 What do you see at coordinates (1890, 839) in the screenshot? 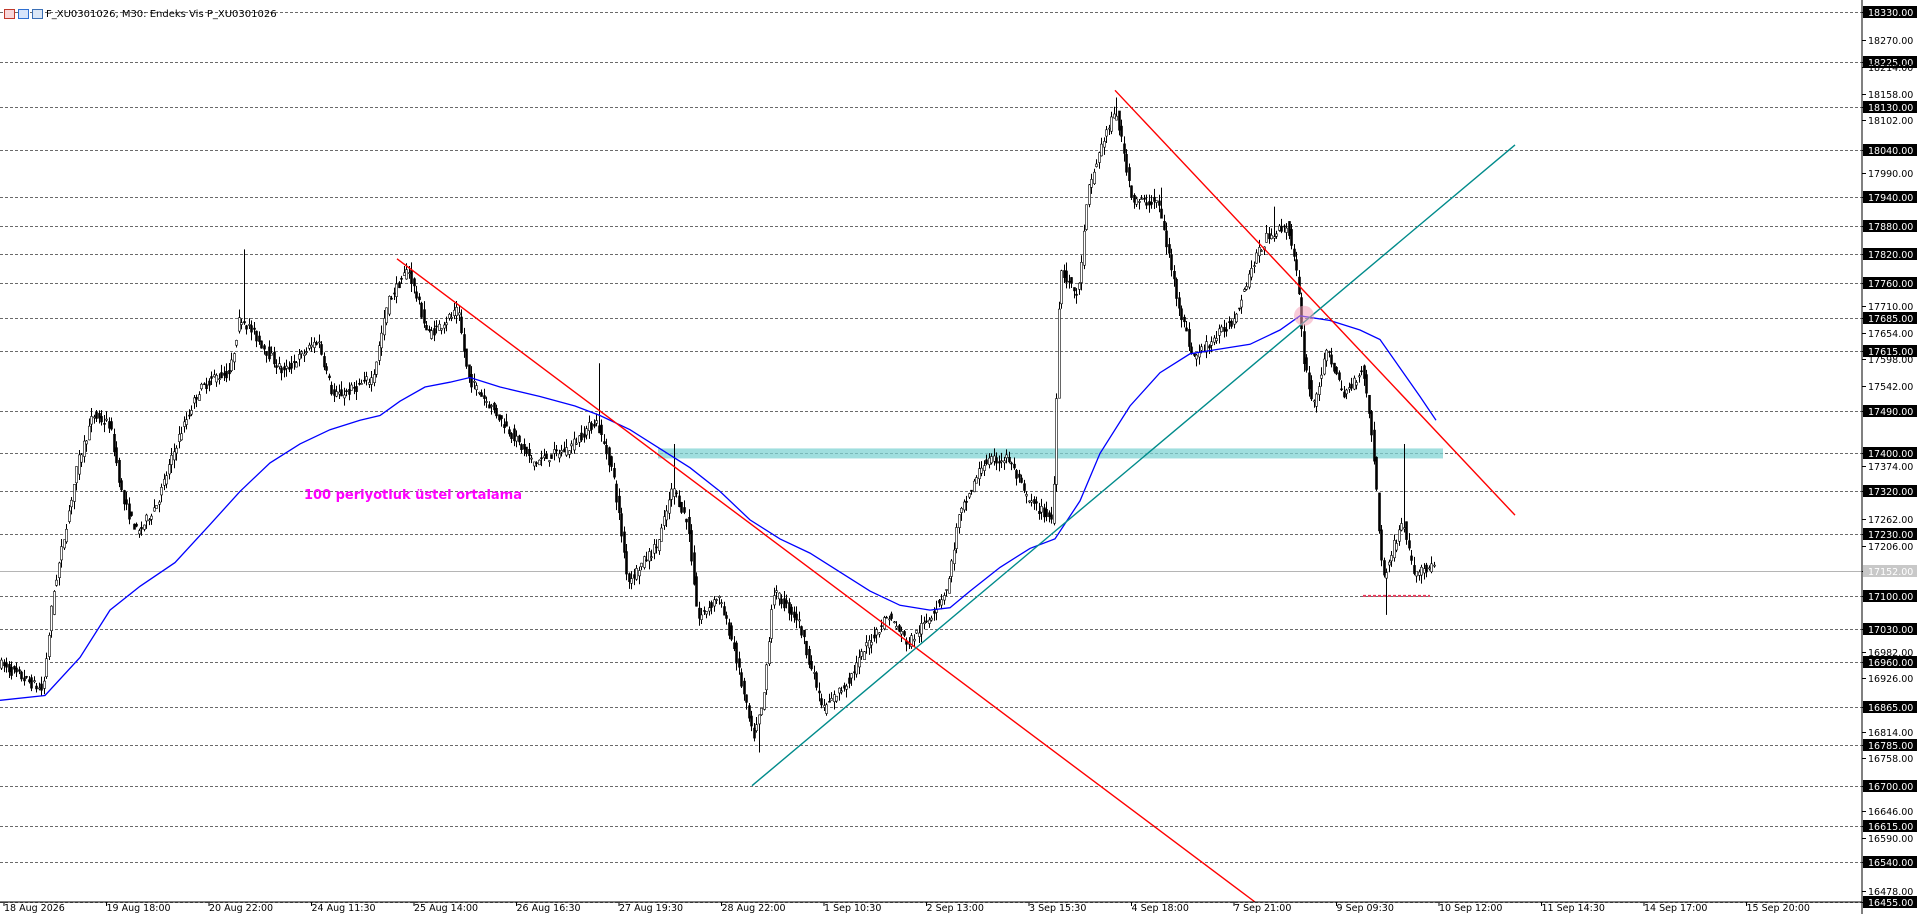
I see `price-label: 16590.00` at bounding box center [1890, 839].